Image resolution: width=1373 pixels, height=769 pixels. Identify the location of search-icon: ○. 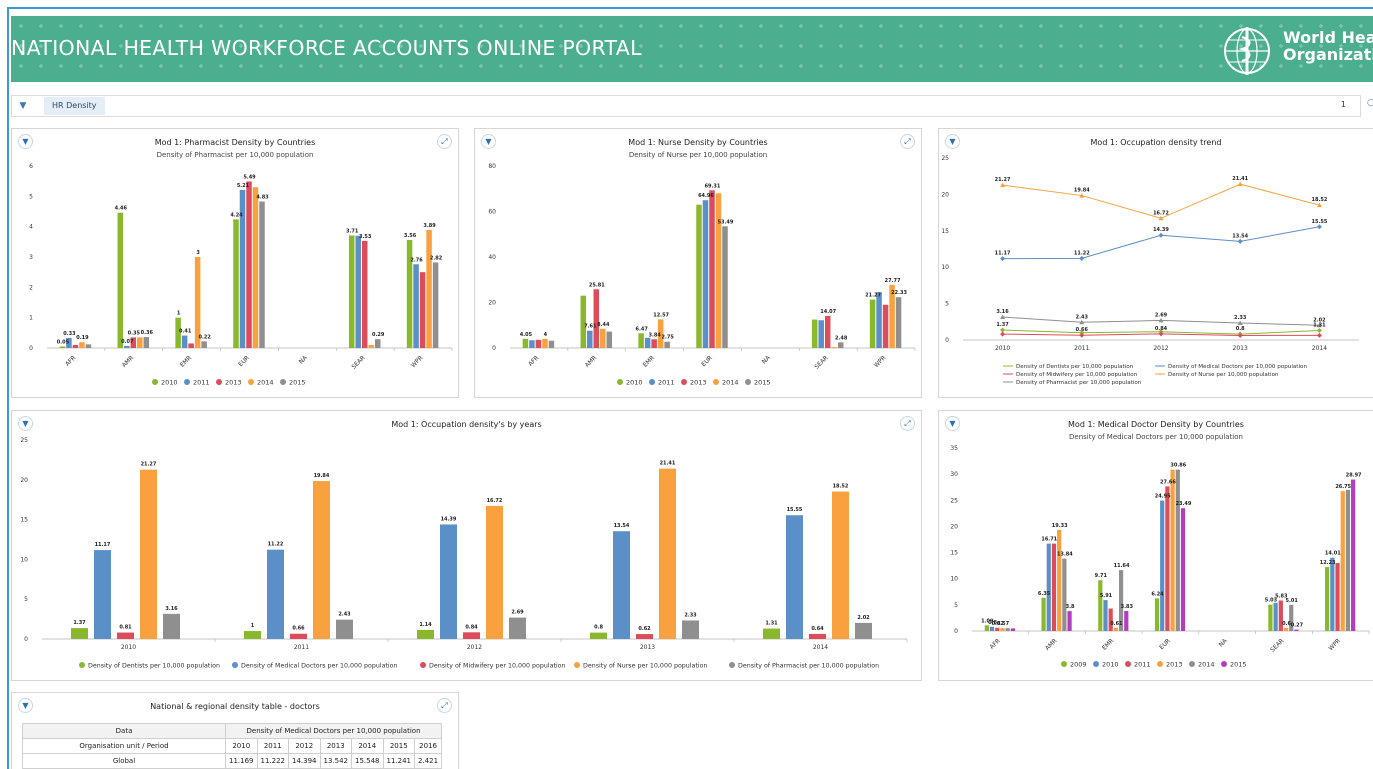
(1370, 103).